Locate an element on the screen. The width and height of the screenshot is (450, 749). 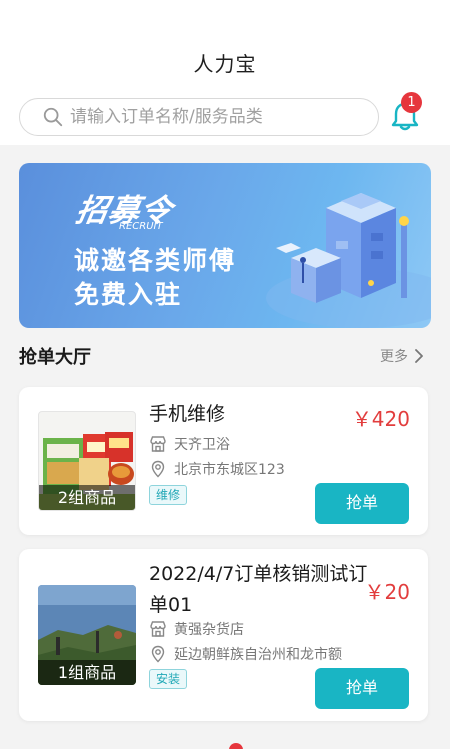
goods-thumbnail: 1组商品 is located at coordinates (87, 635).